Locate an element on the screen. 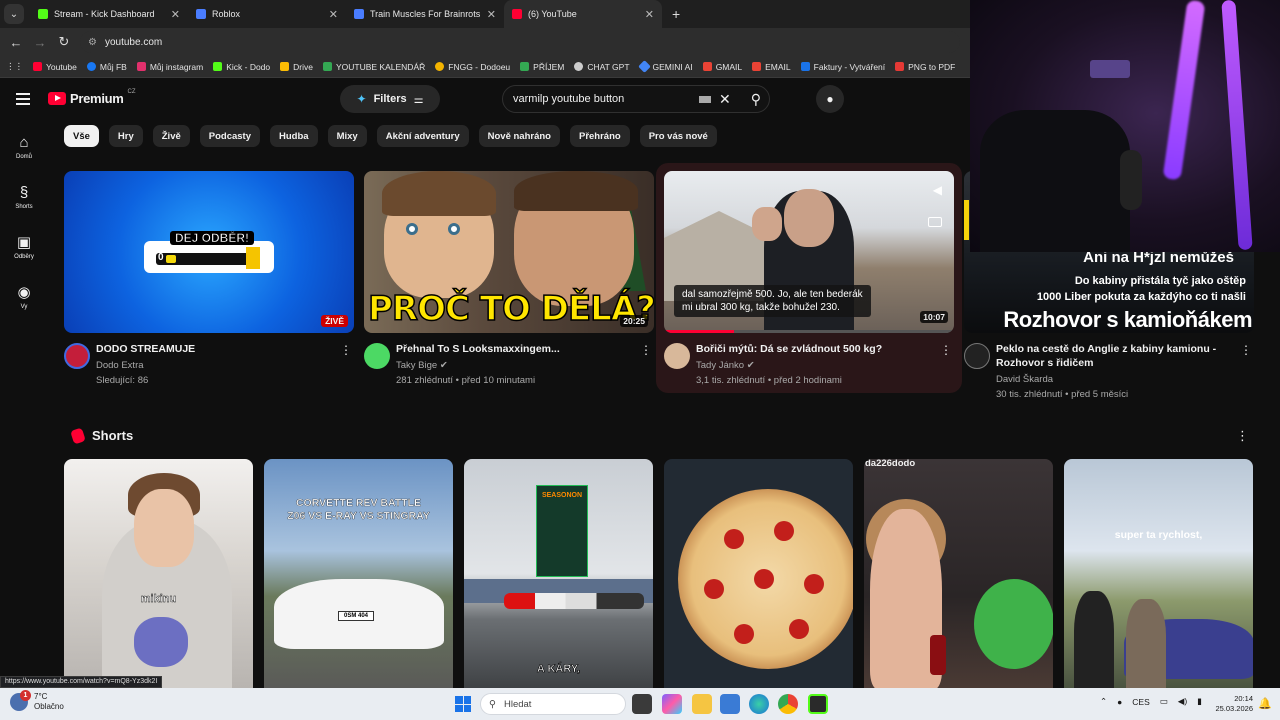  file-explorer-icon is located at coordinates (702, 704).